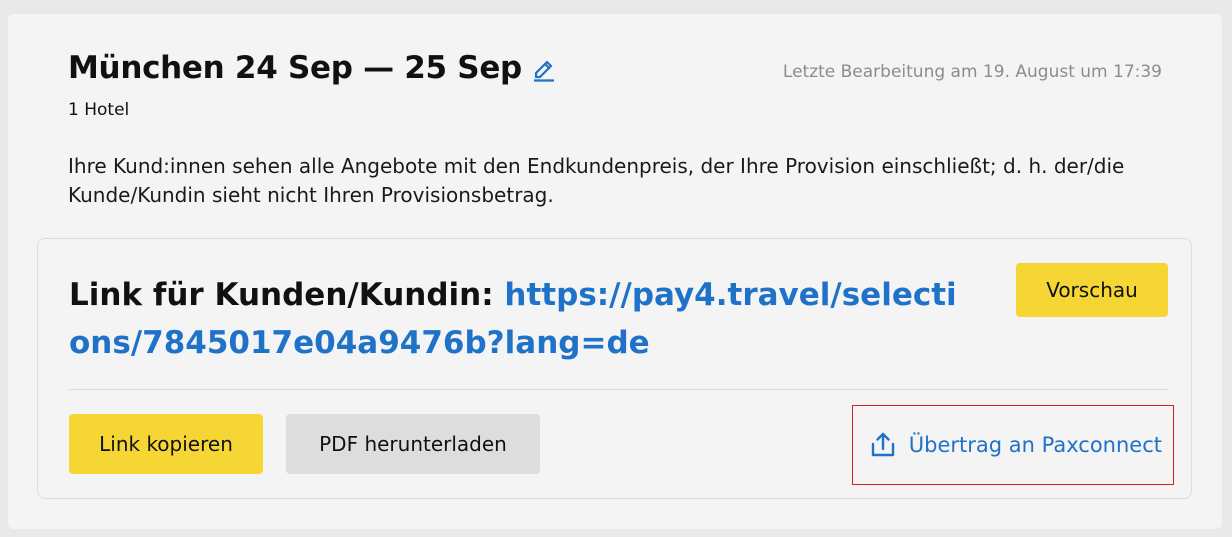 The image size is (1232, 537). Describe the element at coordinates (1092, 290) in the screenshot. I see `preview-button: Vorschau` at that location.